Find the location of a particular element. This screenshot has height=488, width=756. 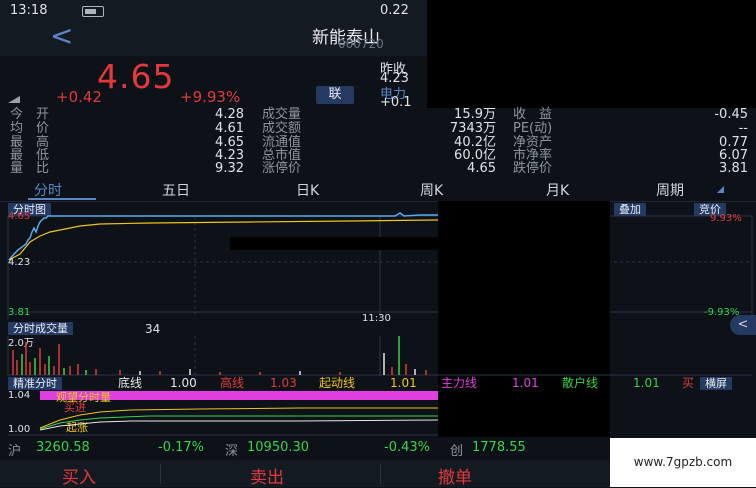

volume-plot is located at coordinates (379, 356).